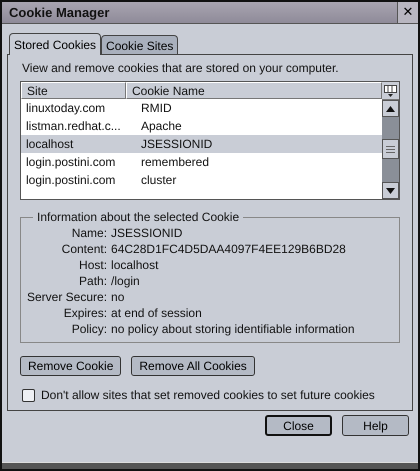 The height and width of the screenshot is (471, 420). Describe the element at coordinates (161, 126) in the screenshot. I see `cookie-name-cell-text: Apache` at that location.